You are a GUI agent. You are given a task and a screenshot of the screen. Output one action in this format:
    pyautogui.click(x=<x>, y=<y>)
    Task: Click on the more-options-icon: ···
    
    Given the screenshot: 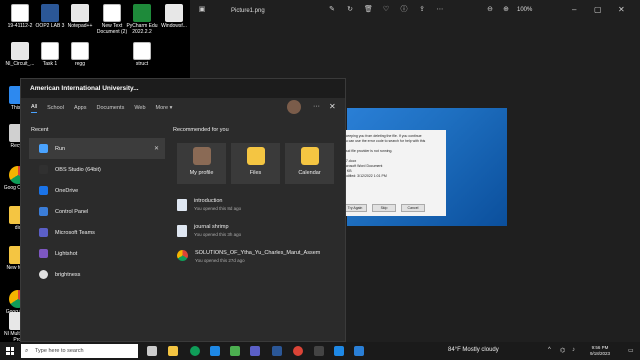 What is the action you would take?
    pyautogui.click(x=316, y=106)
    